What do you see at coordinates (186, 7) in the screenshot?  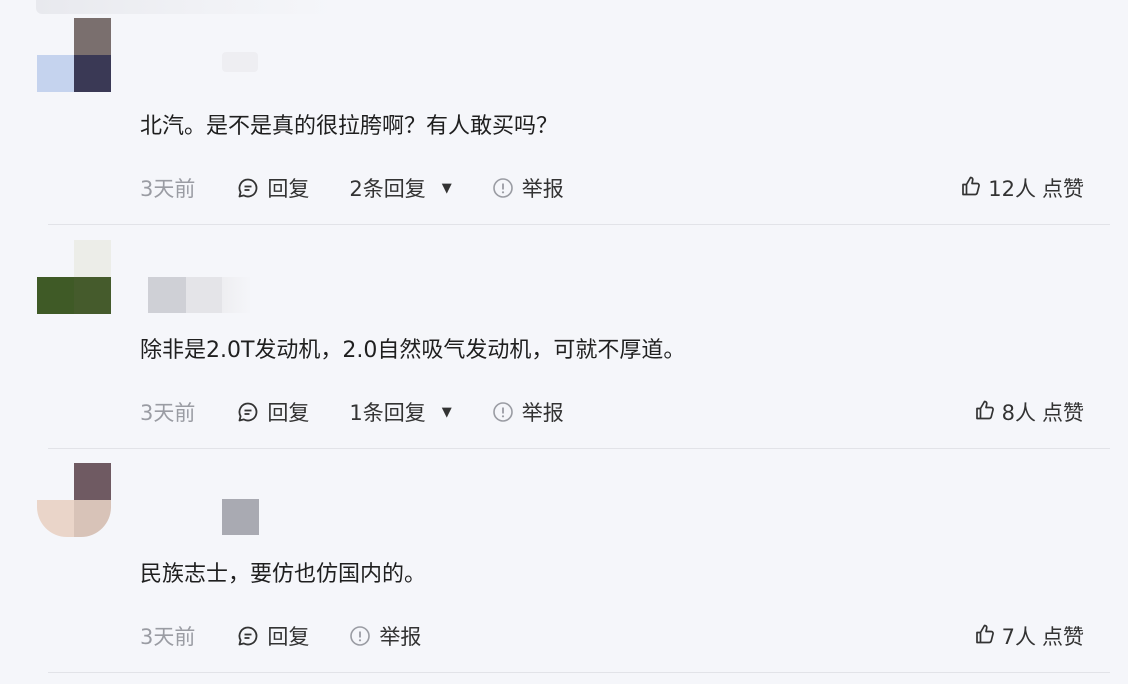 I see `previous-comment-fragment` at bounding box center [186, 7].